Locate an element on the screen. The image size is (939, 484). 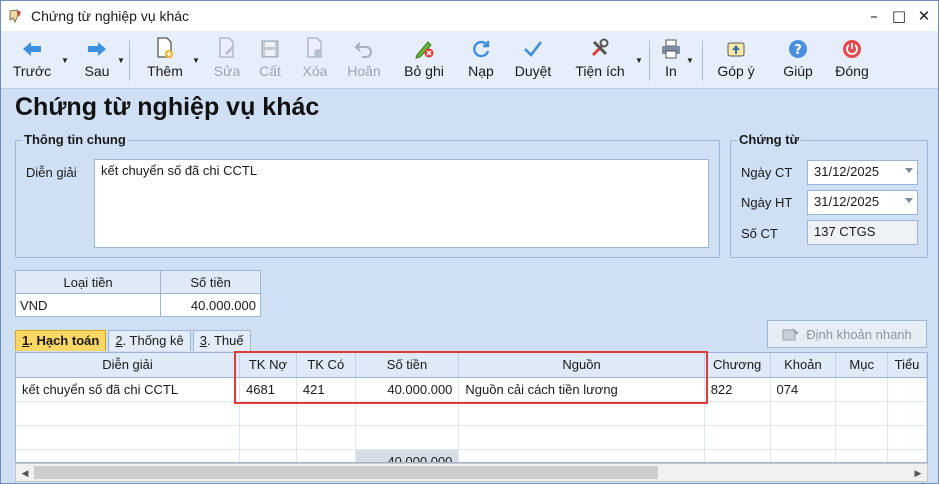
quick-entry-button: Định khoản nhanh is located at coordinates (847, 334).